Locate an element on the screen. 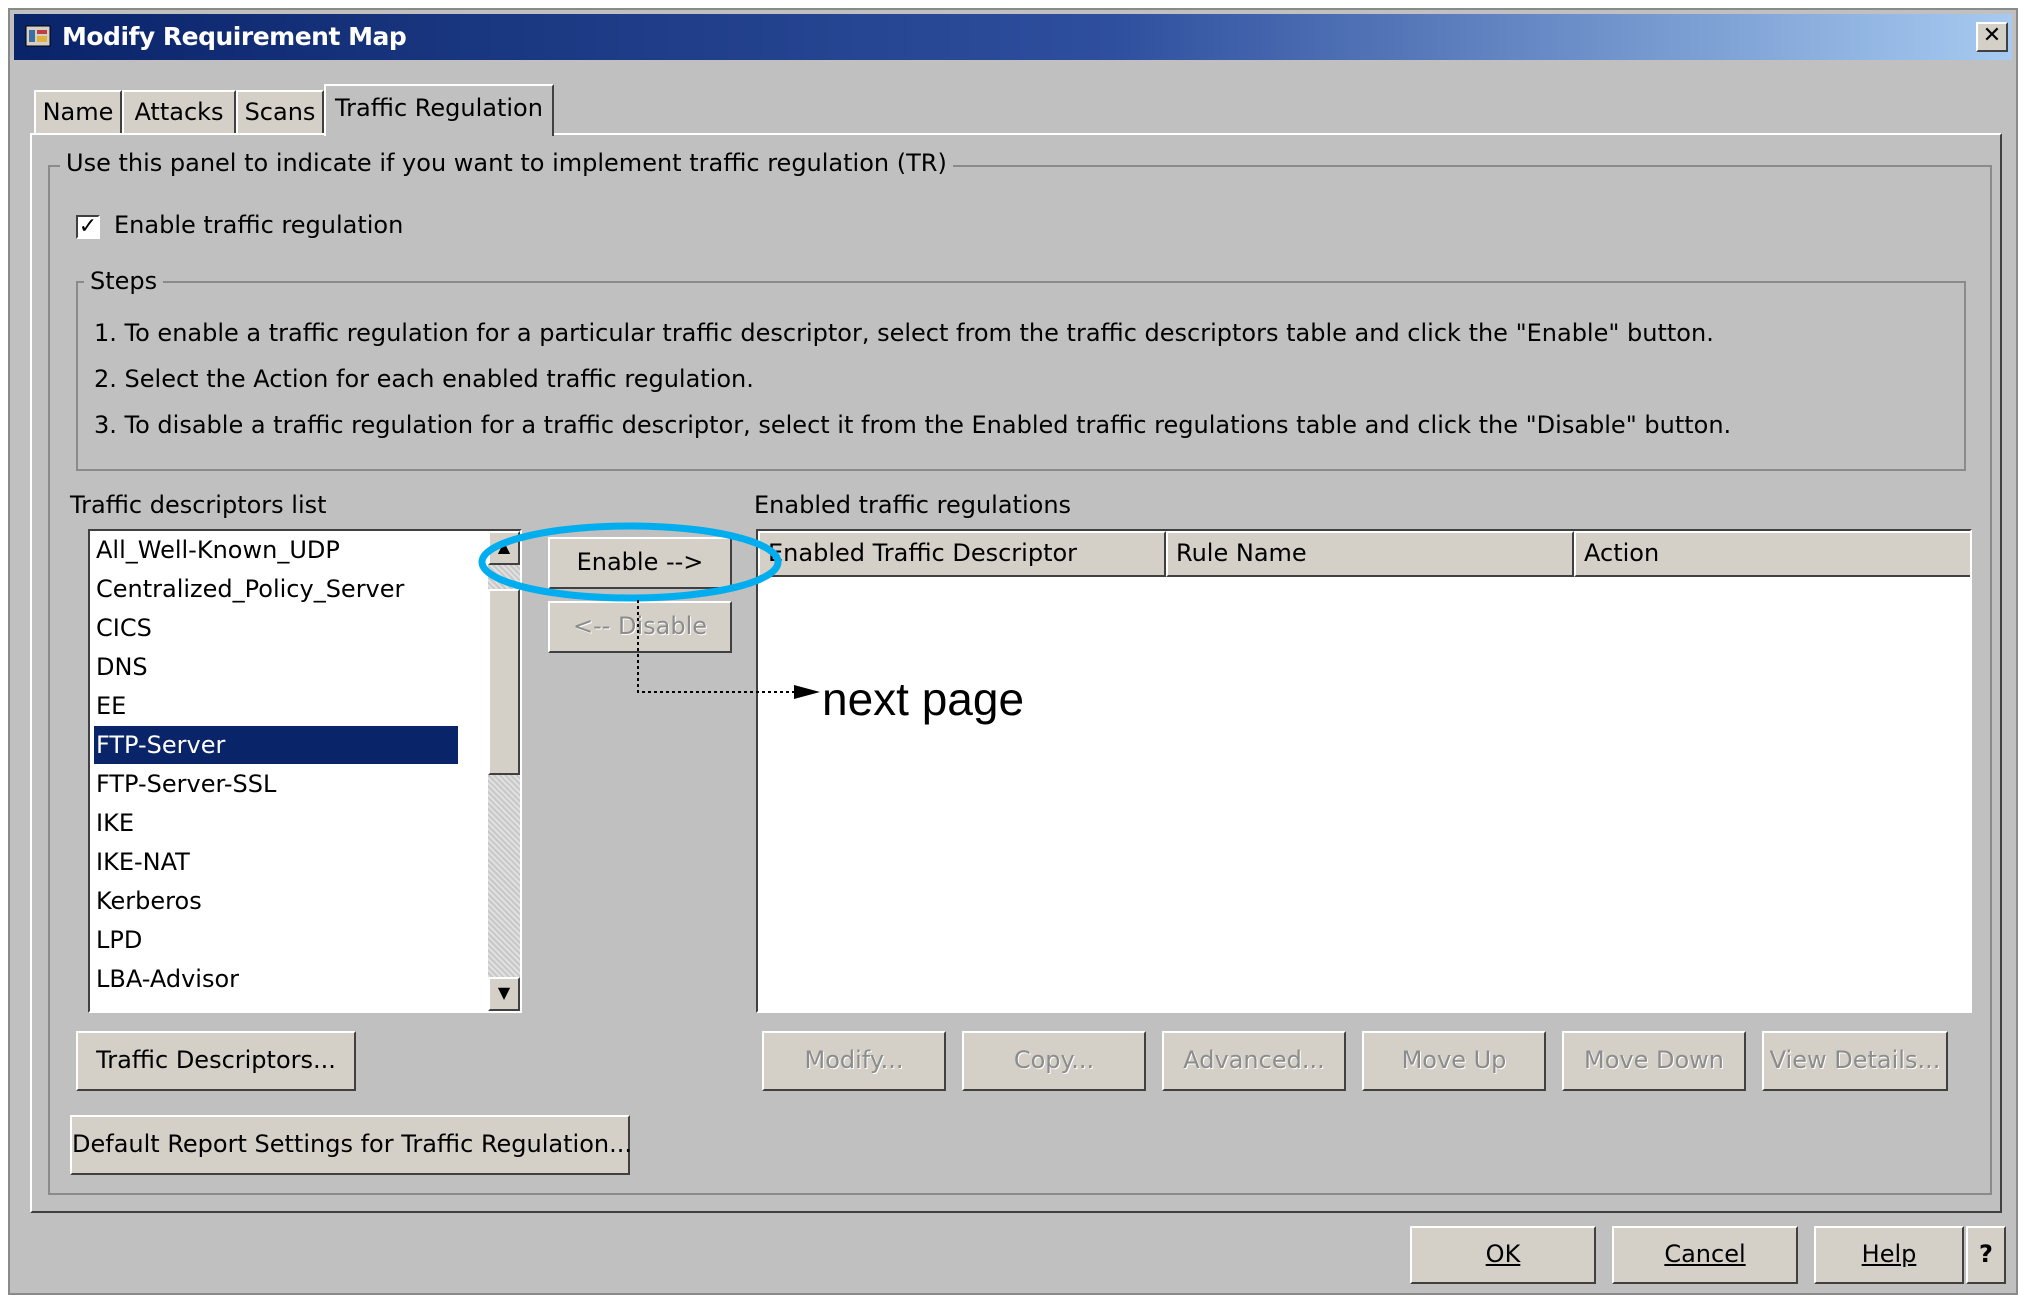  annotation-next-page: next page is located at coordinates (923, 699).